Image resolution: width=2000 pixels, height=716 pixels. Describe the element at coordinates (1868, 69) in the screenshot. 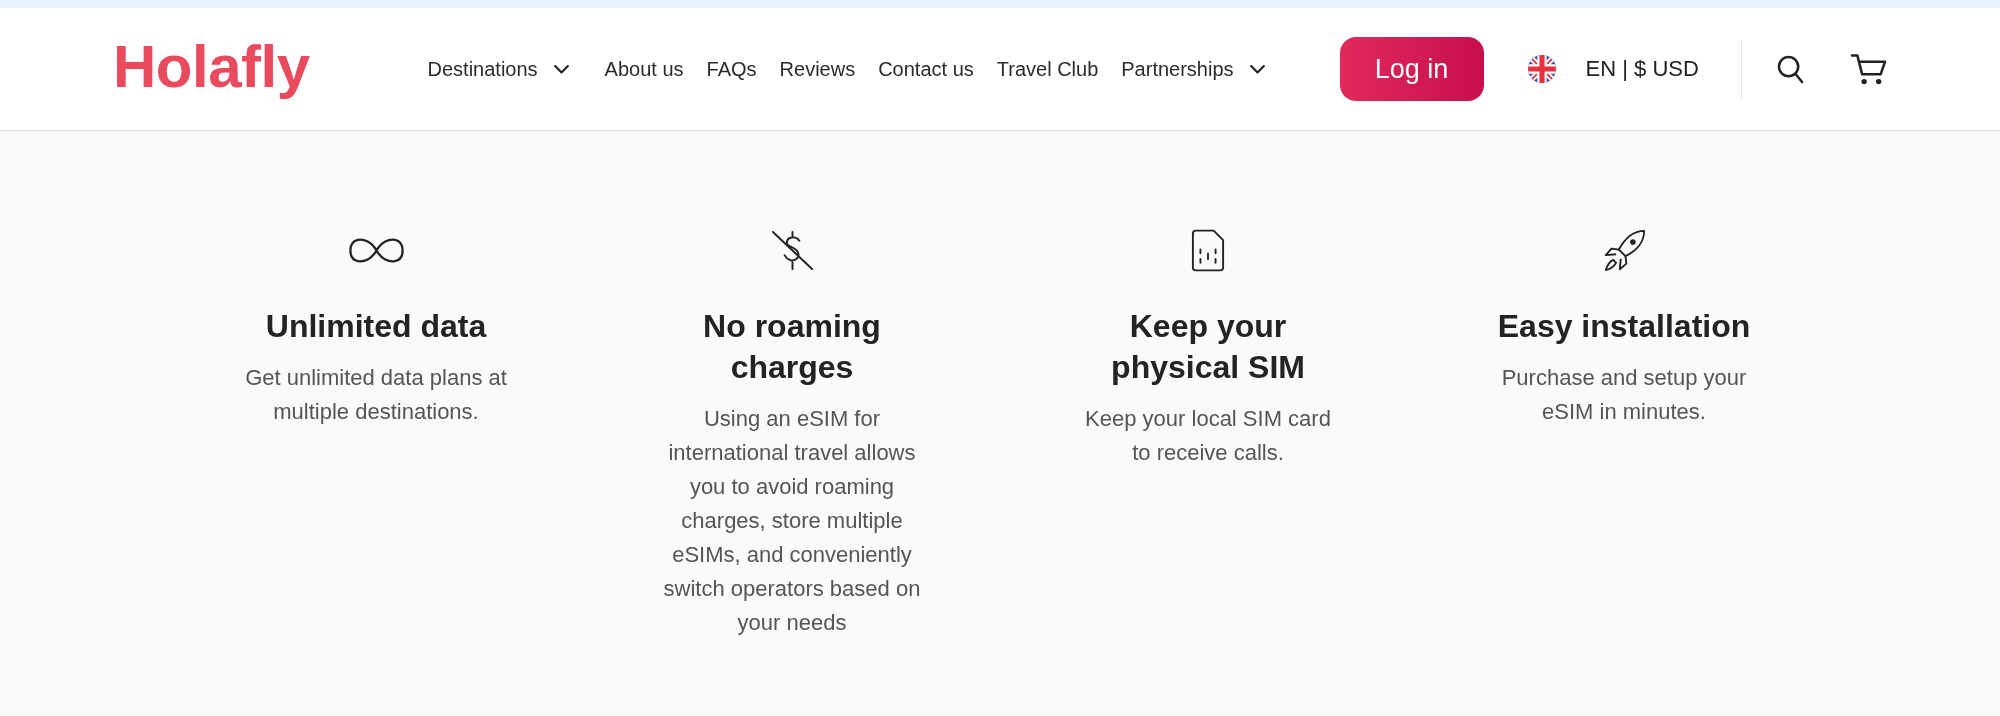

I see `cart-icon` at that location.